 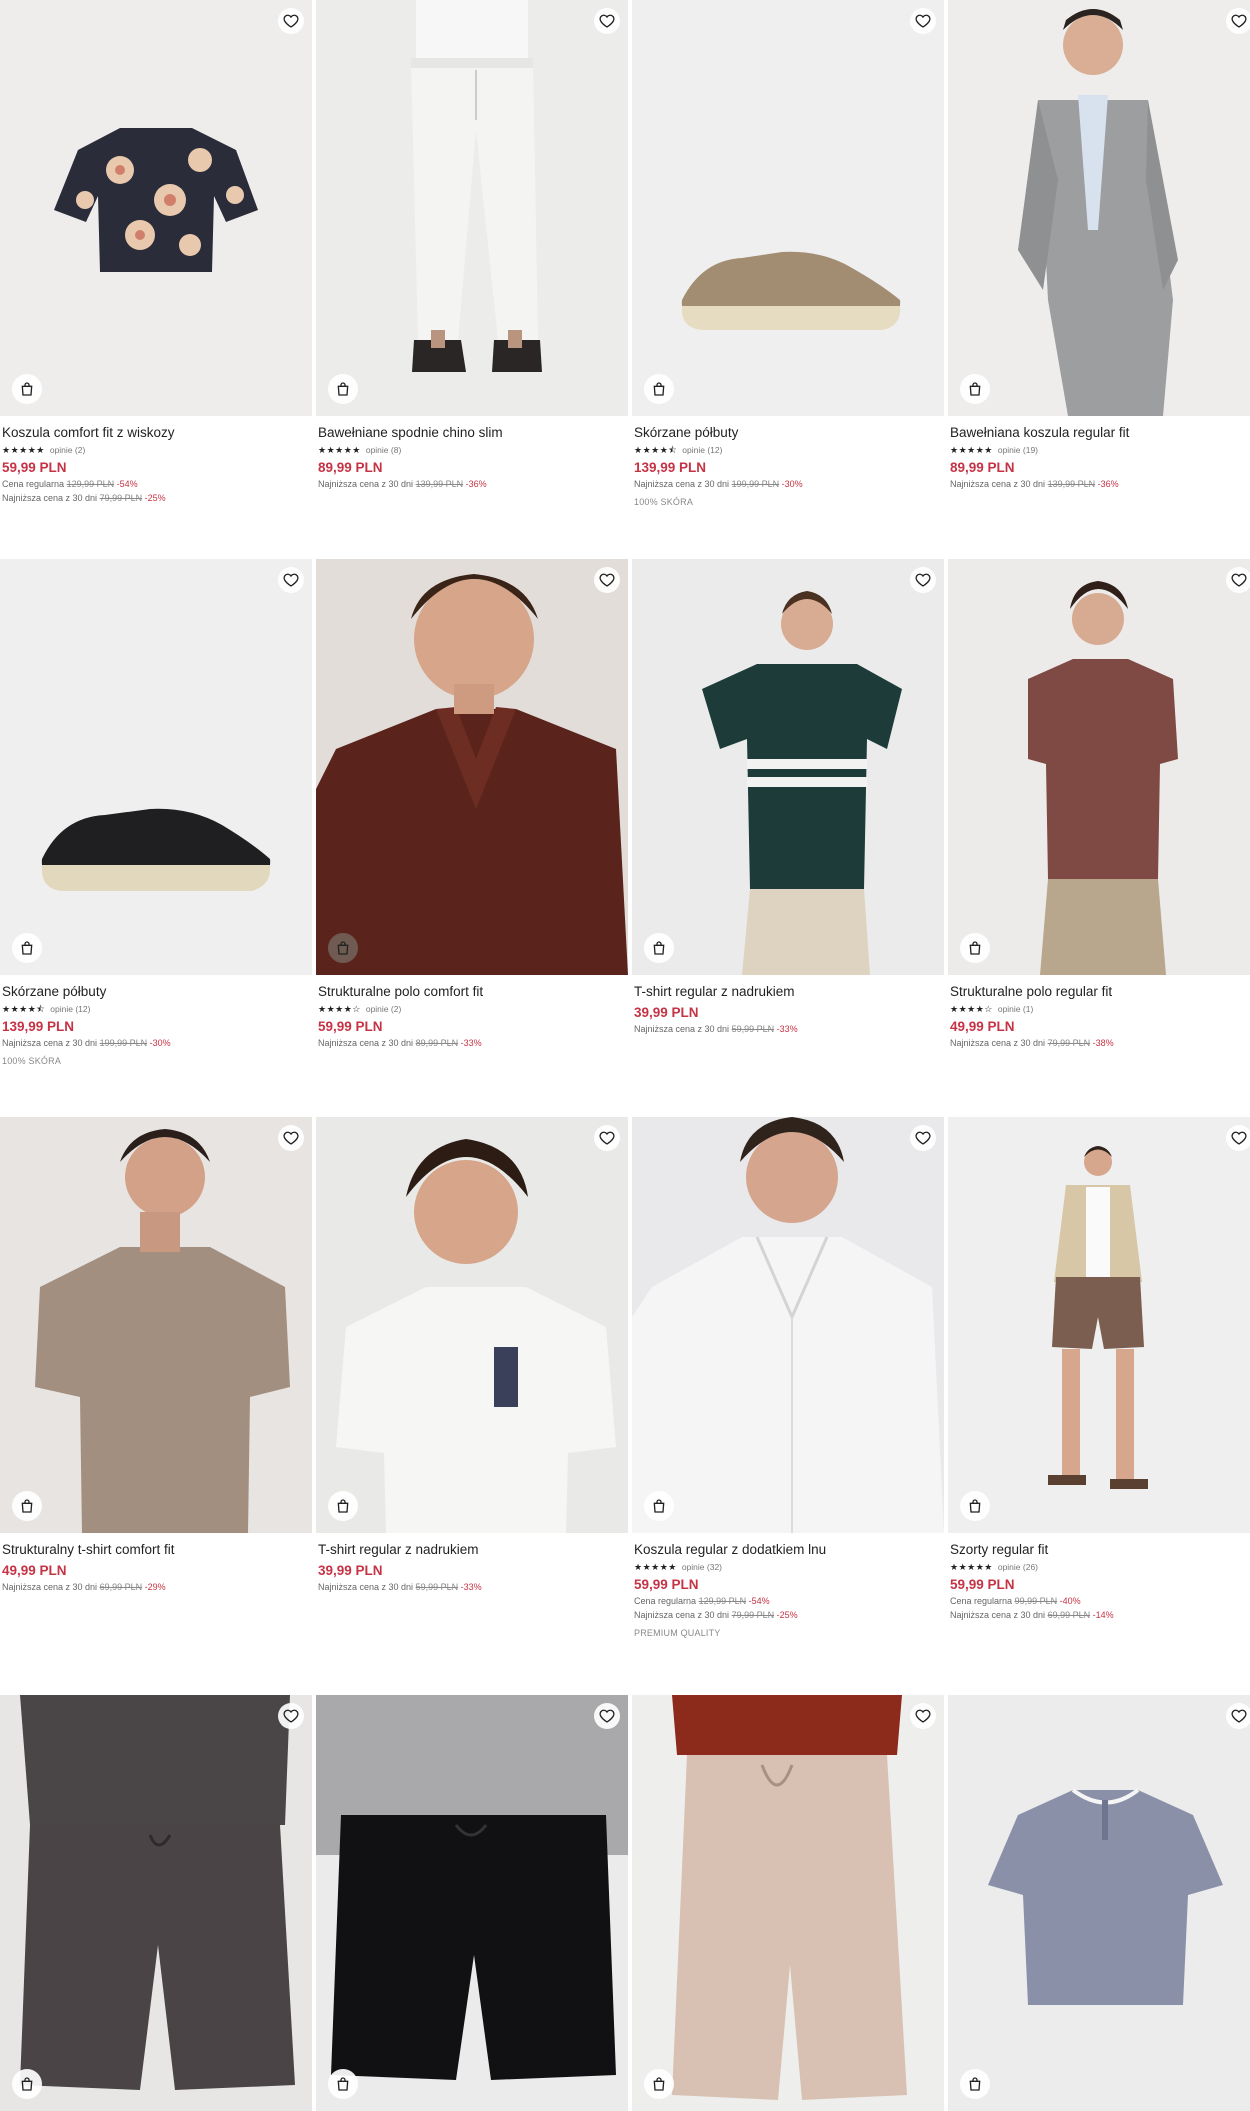 I want to click on review-count: opinie (19), so click(x=1018, y=450).